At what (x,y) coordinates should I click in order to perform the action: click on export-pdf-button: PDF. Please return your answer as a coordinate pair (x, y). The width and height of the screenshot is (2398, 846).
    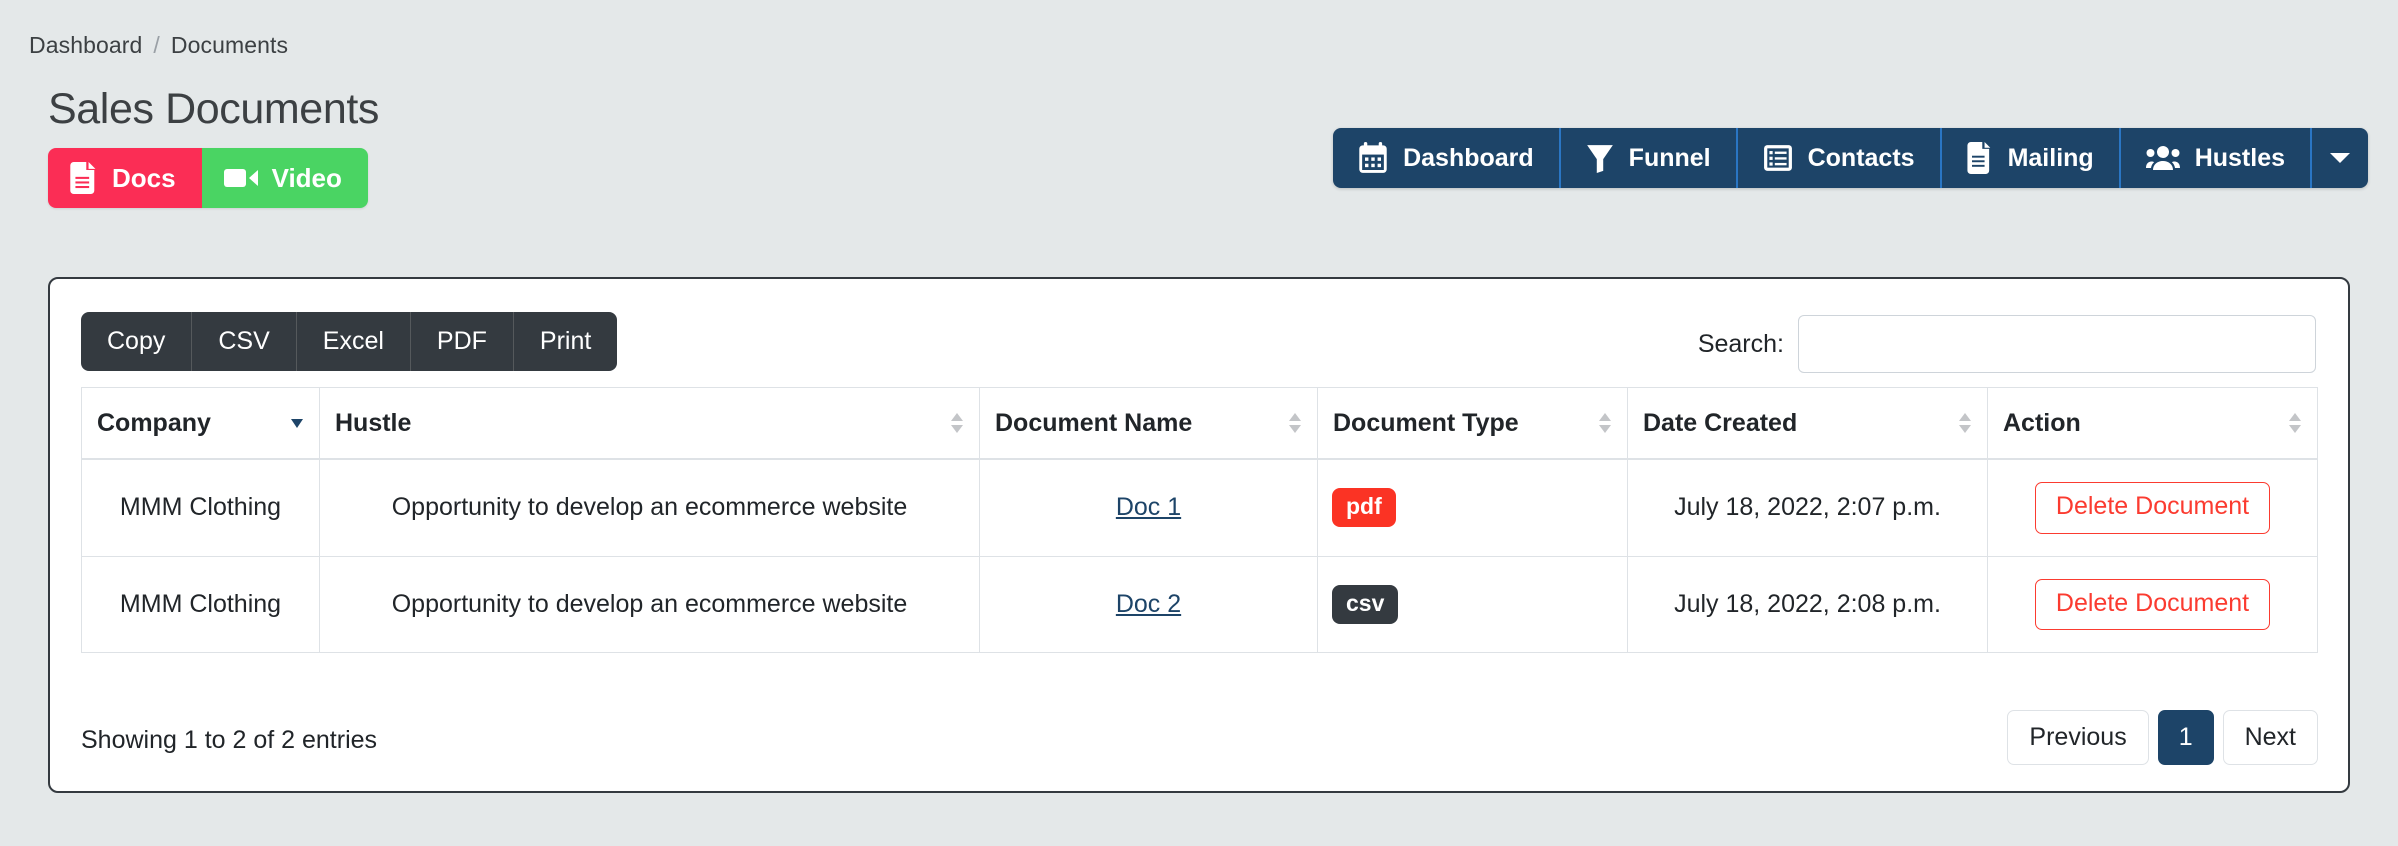
    Looking at the image, I should click on (462, 342).